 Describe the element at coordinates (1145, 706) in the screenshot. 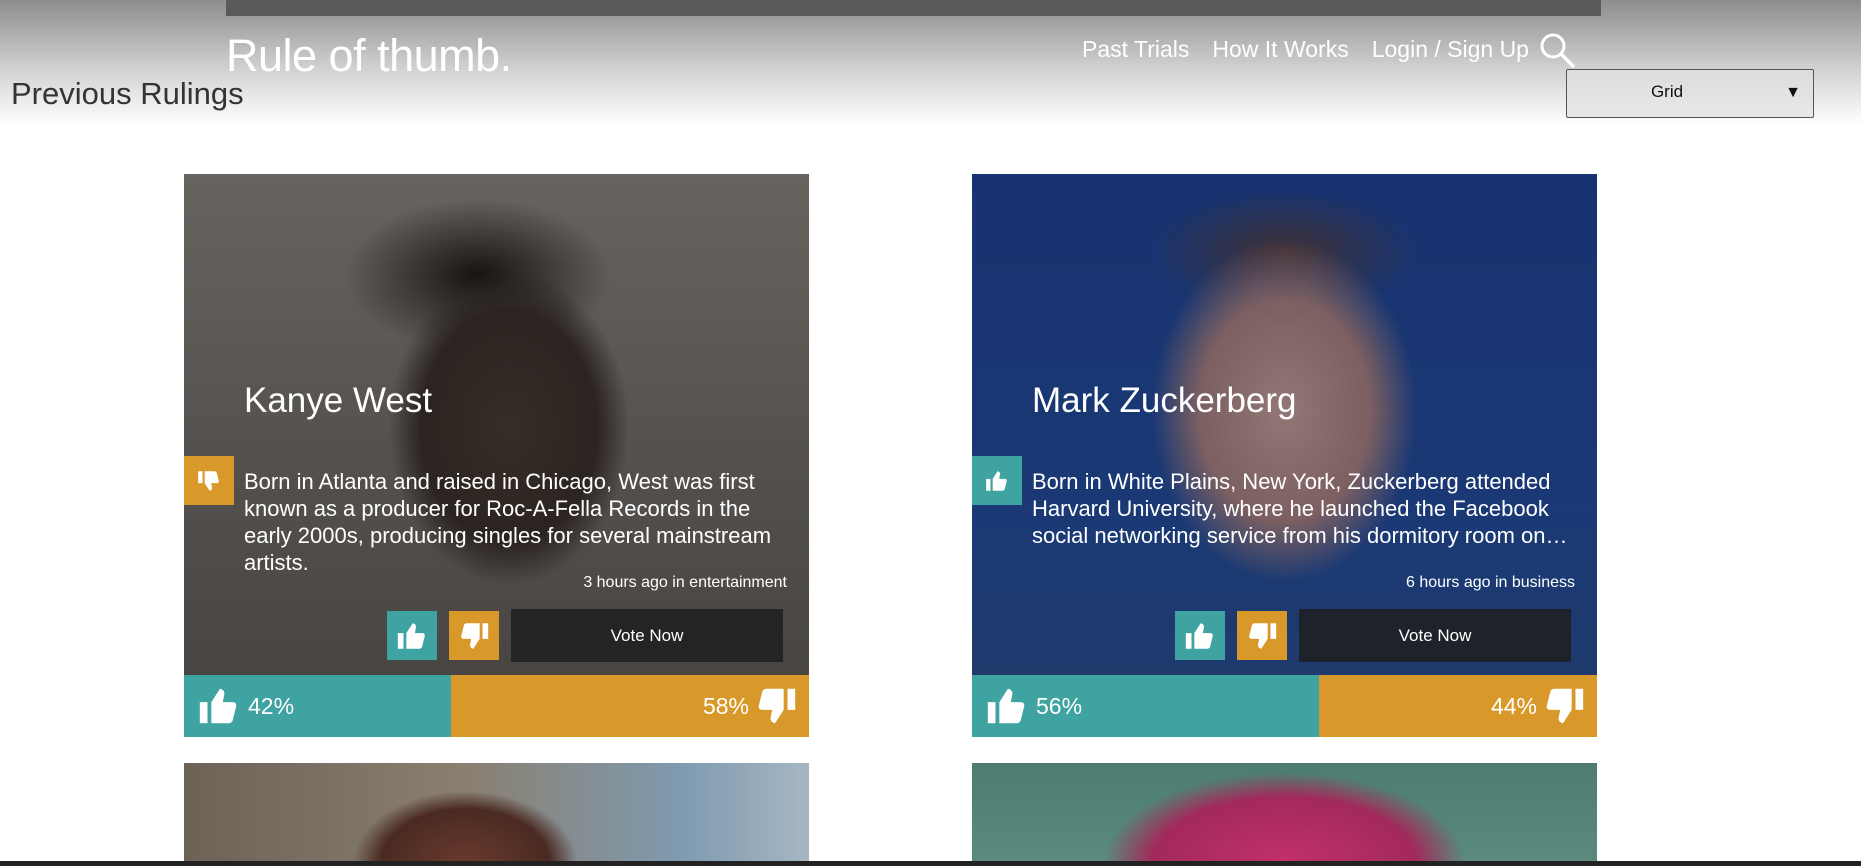

I see `positive-bar: 56%` at that location.